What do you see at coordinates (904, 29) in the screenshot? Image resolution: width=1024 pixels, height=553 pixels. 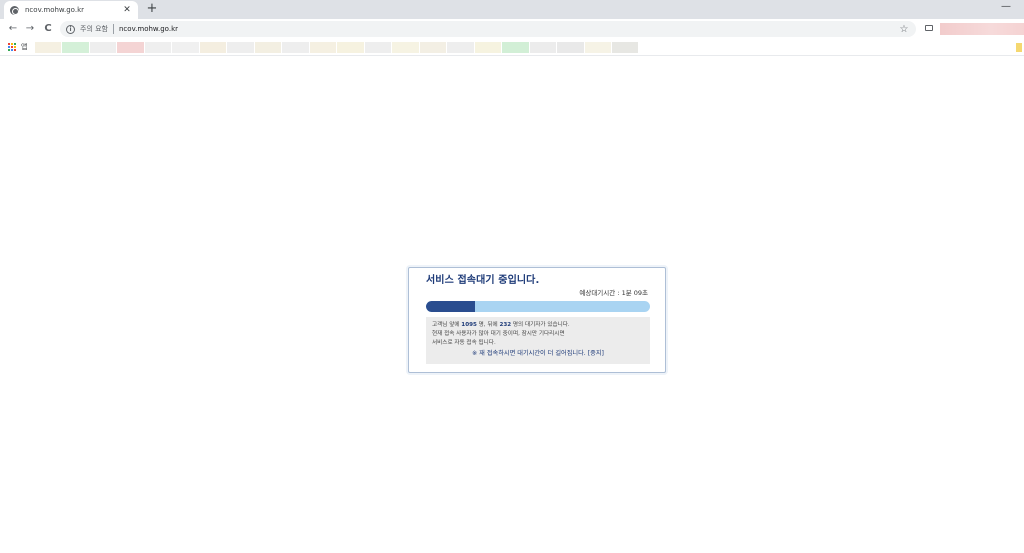 I see `bookmark-star-icon: ☆` at bounding box center [904, 29].